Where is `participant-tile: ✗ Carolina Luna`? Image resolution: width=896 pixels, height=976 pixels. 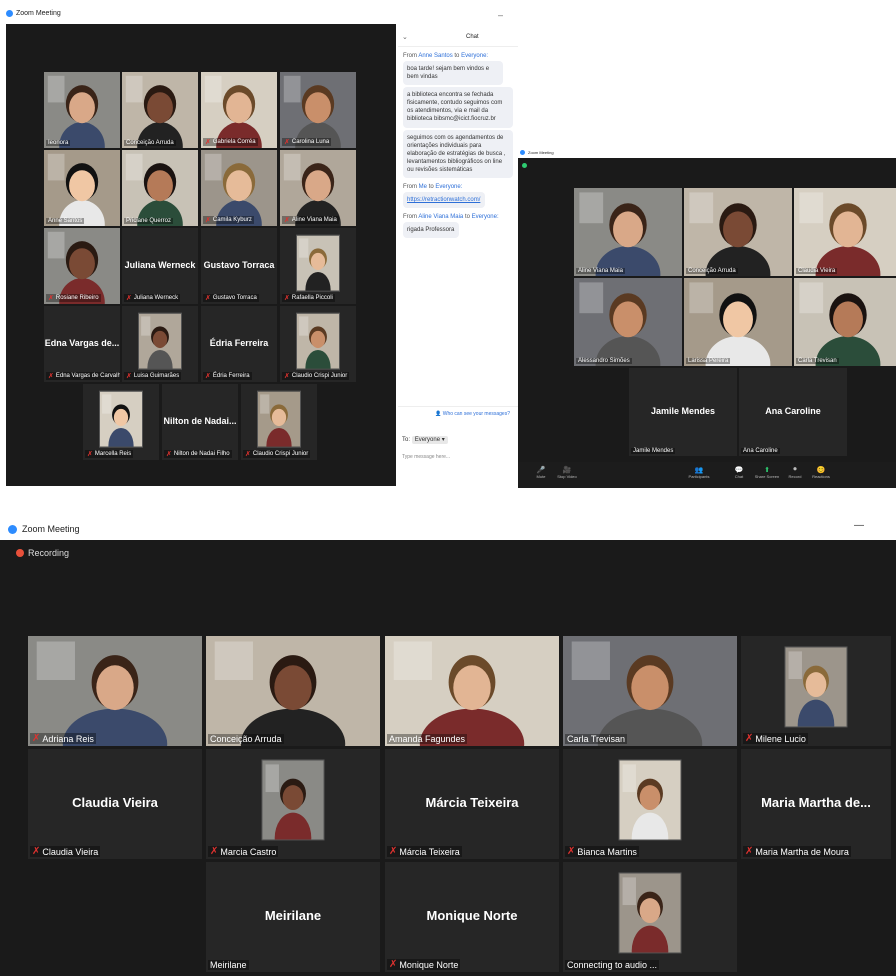 participant-tile: ✗ Carolina Luna is located at coordinates (318, 110).